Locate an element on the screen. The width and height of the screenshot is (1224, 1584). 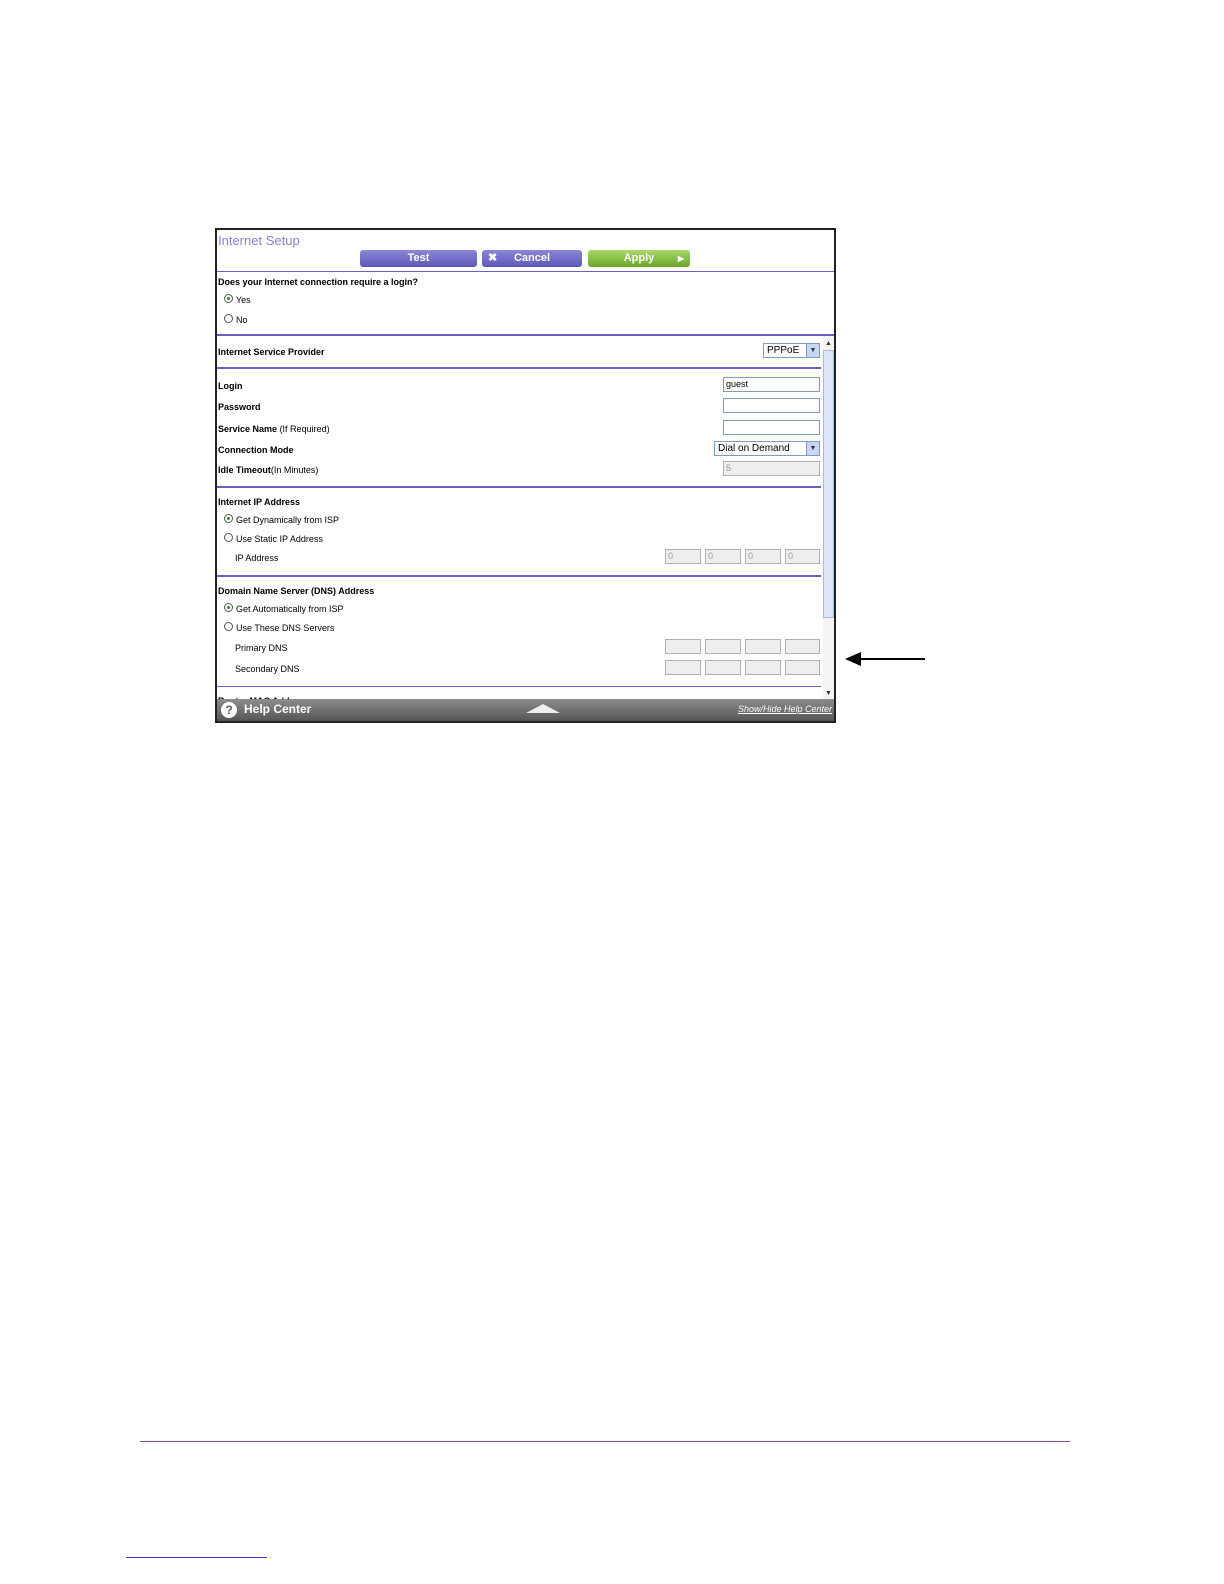
service-name-input is located at coordinates (771, 427).